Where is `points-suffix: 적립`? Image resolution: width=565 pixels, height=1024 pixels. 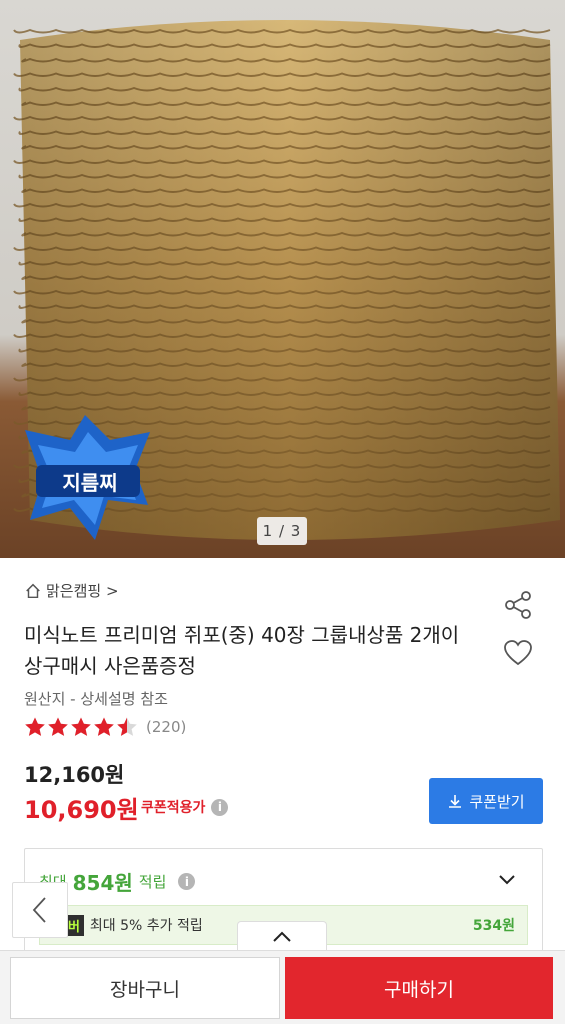
points-suffix: 적립 is located at coordinates (152, 882).